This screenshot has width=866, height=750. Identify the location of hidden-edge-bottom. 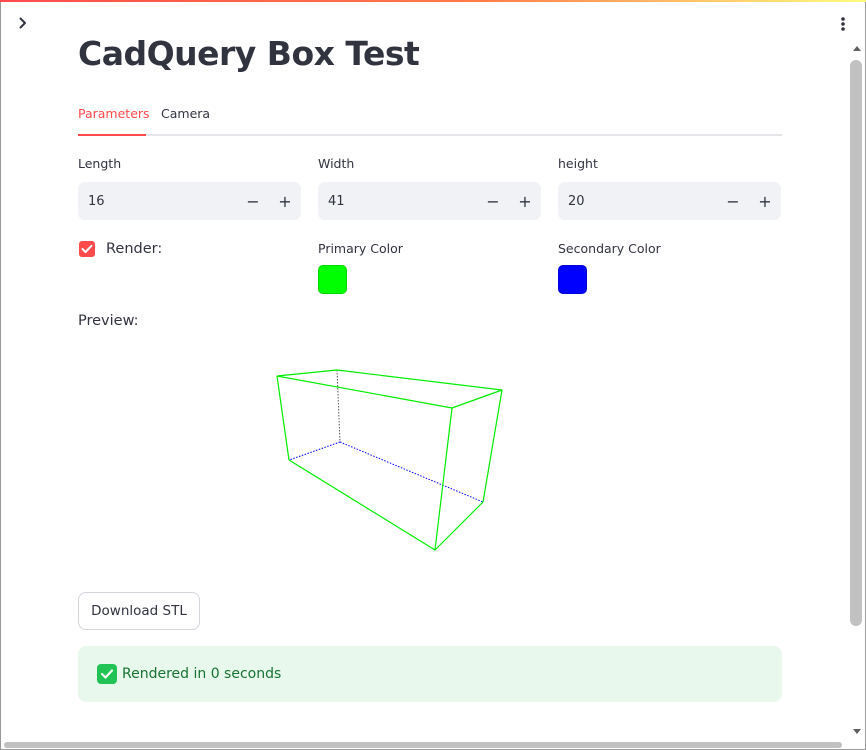
(411, 472).